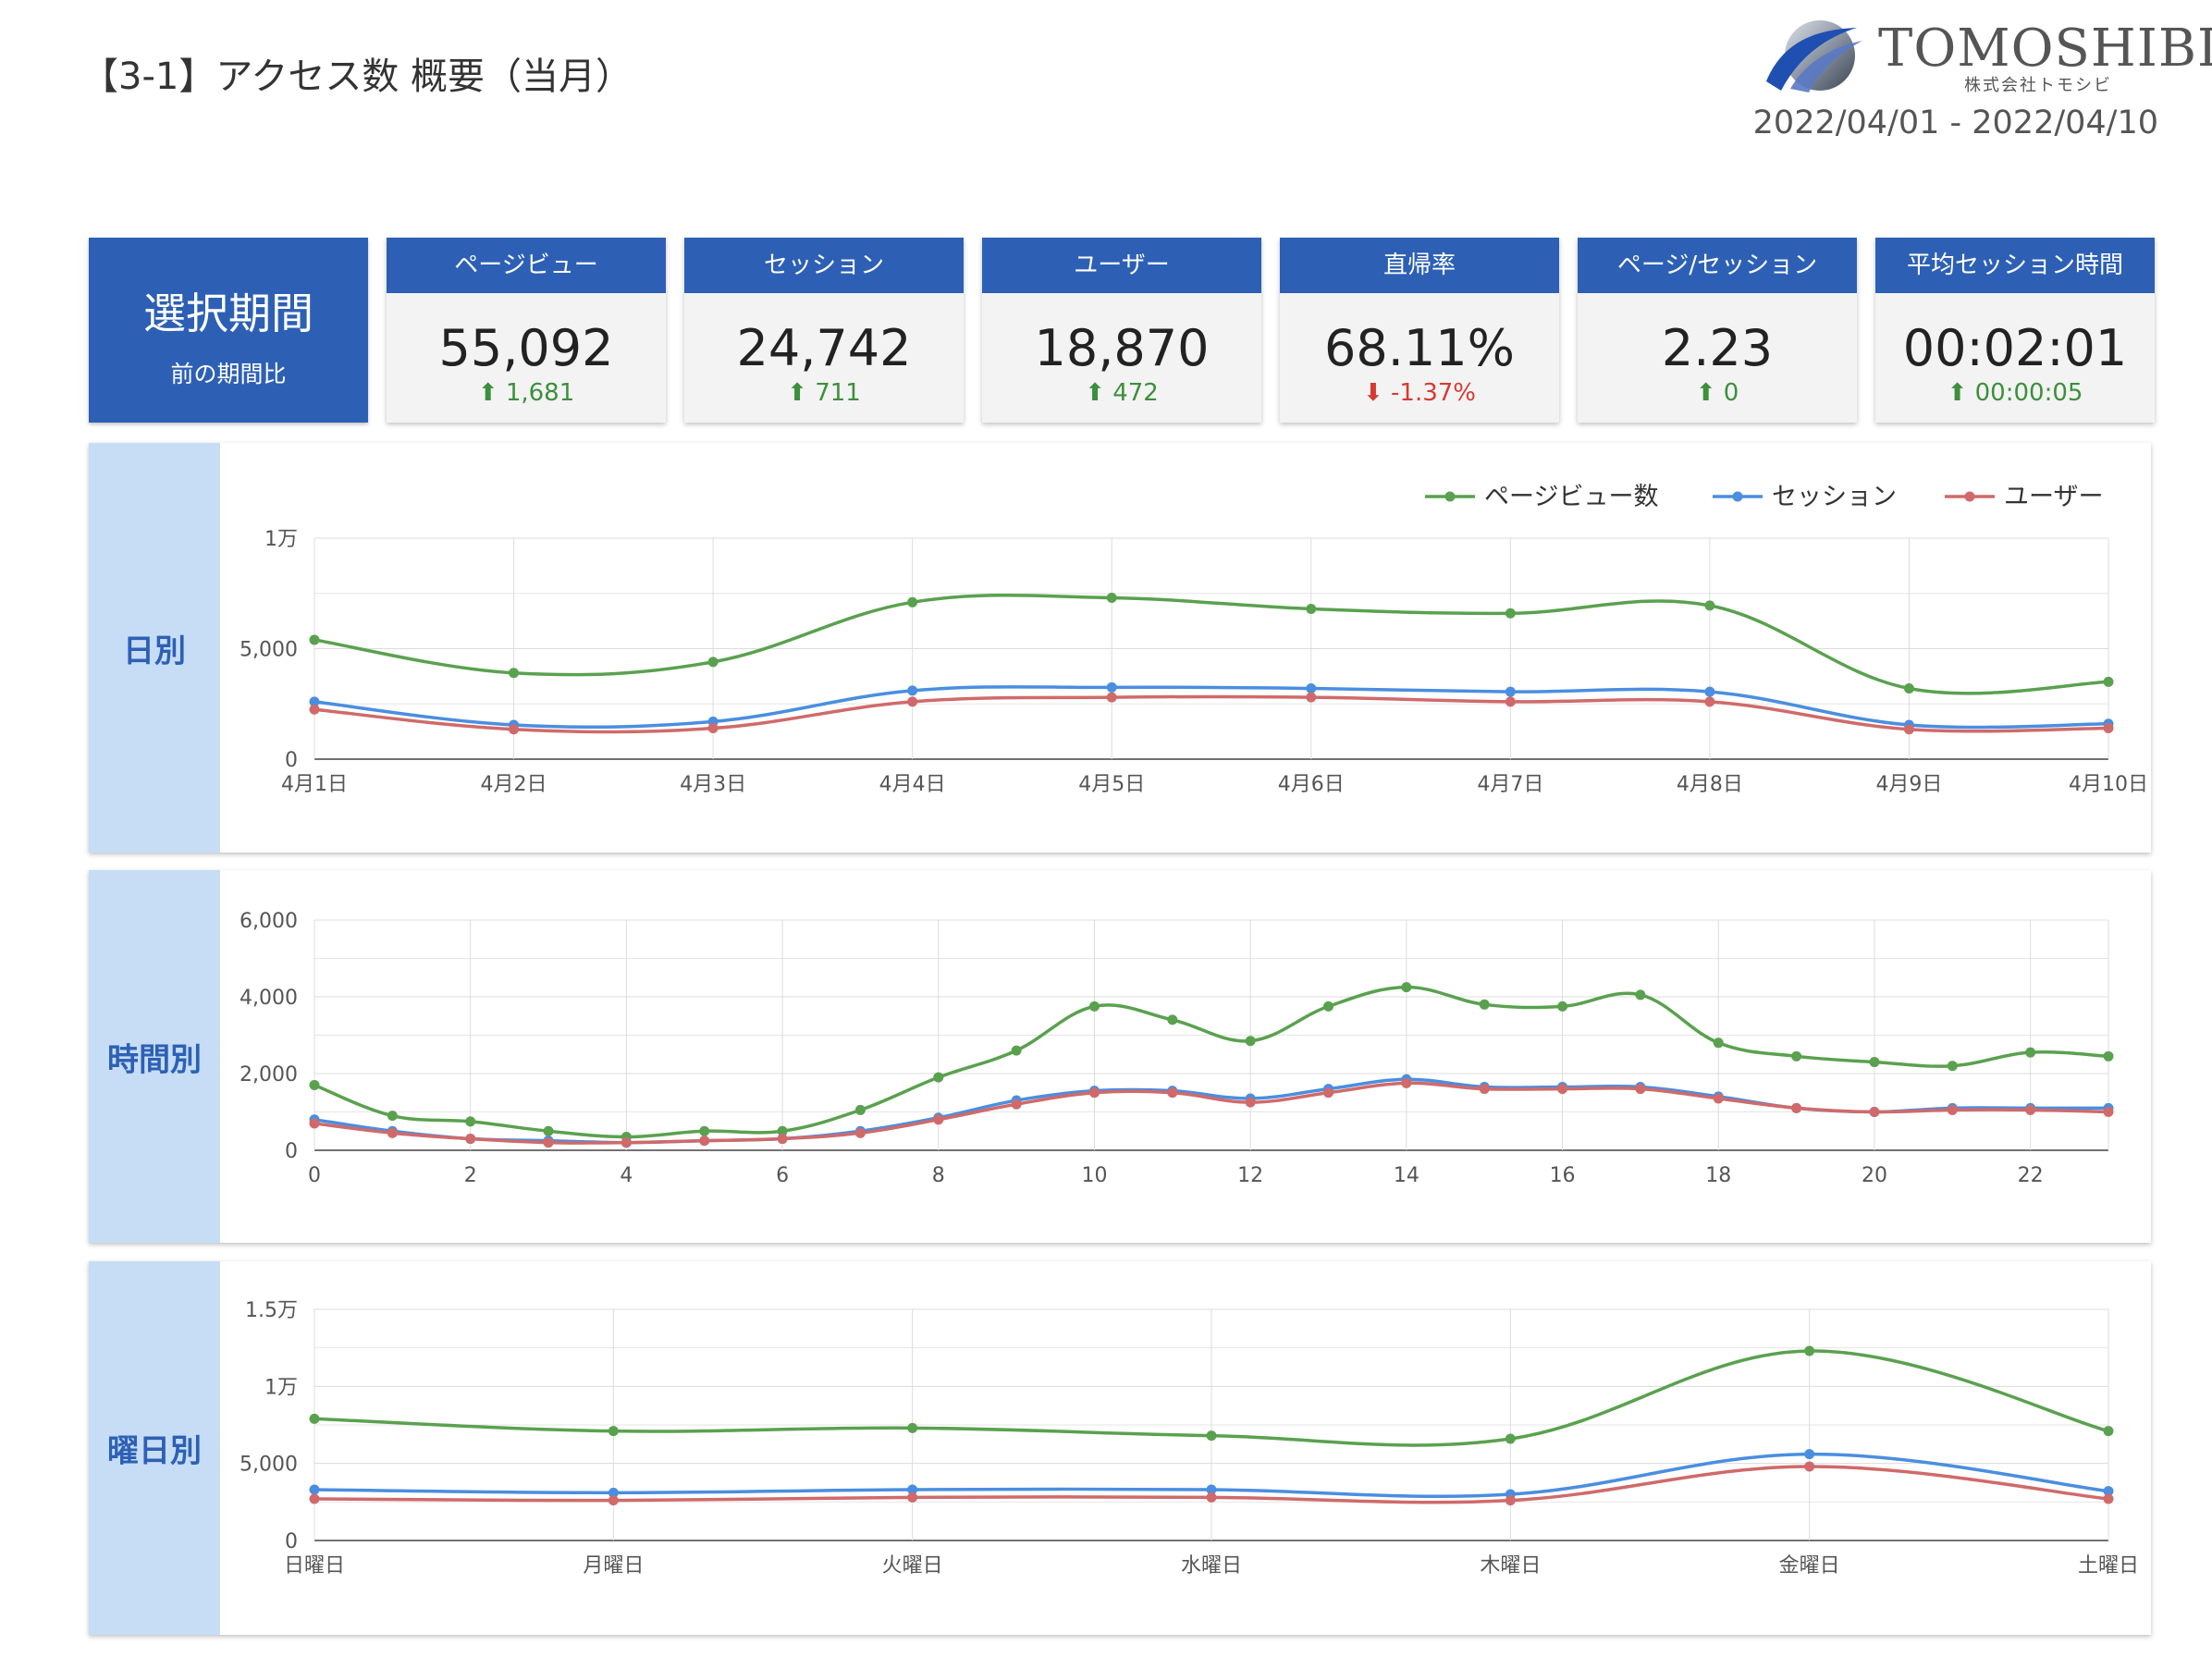  What do you see at coordinates (314, 784) in the screenshot?
I see `x-tick-label: 4月1日` at bounding box center [314, 784].